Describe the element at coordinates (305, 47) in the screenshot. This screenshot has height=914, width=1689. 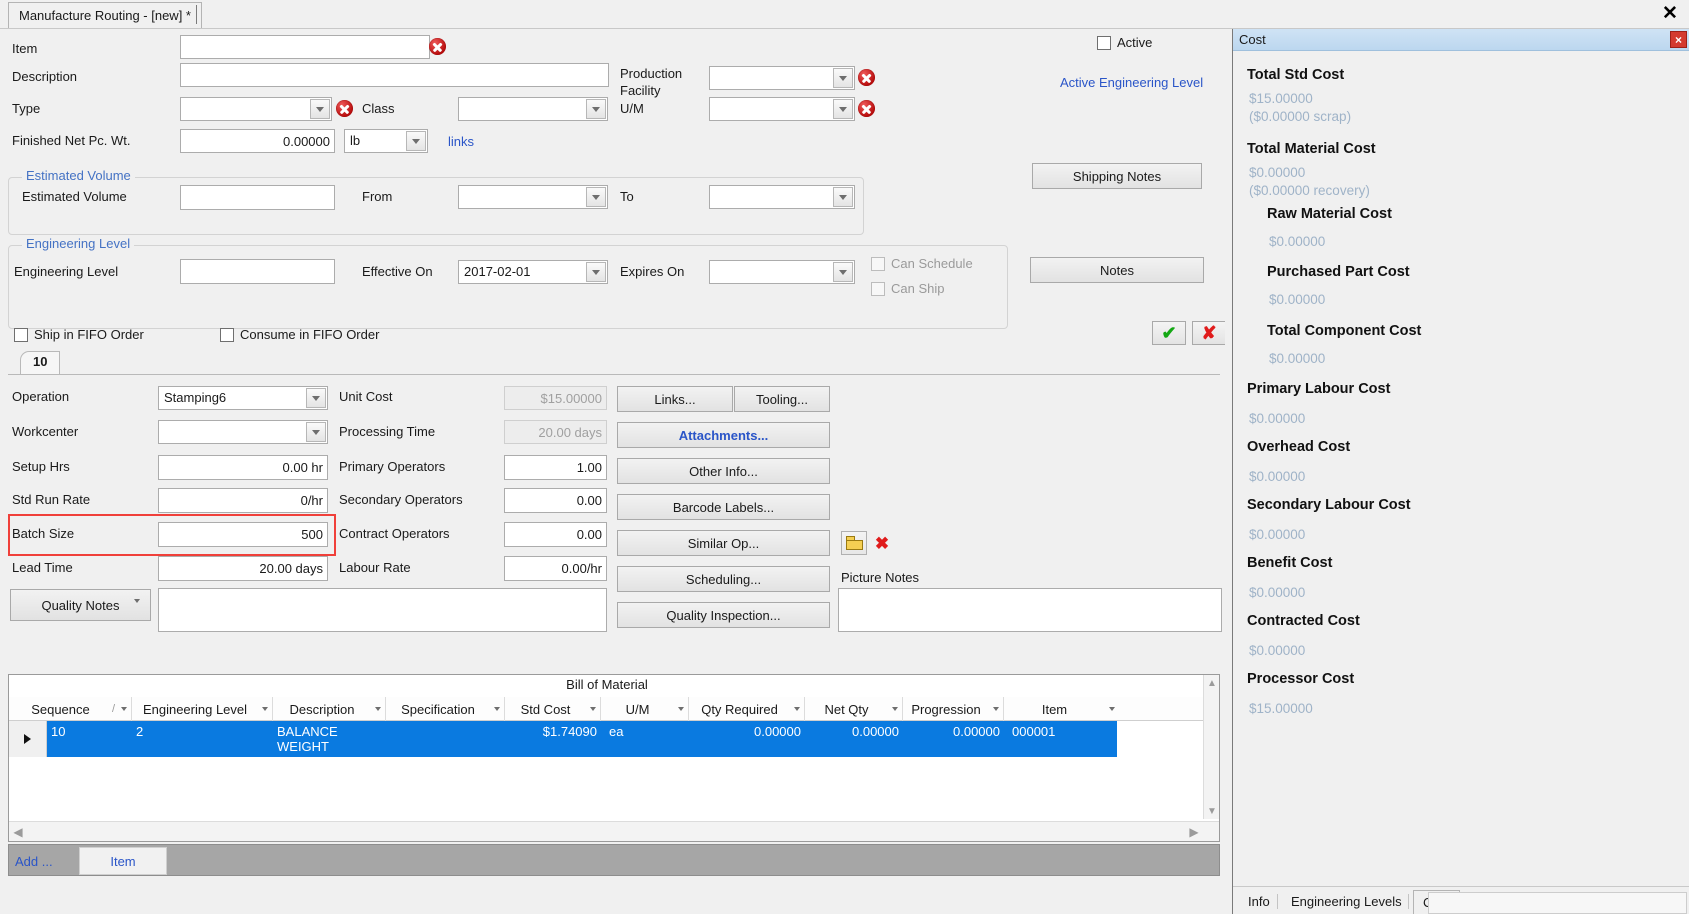
I see `item-input` at that location.